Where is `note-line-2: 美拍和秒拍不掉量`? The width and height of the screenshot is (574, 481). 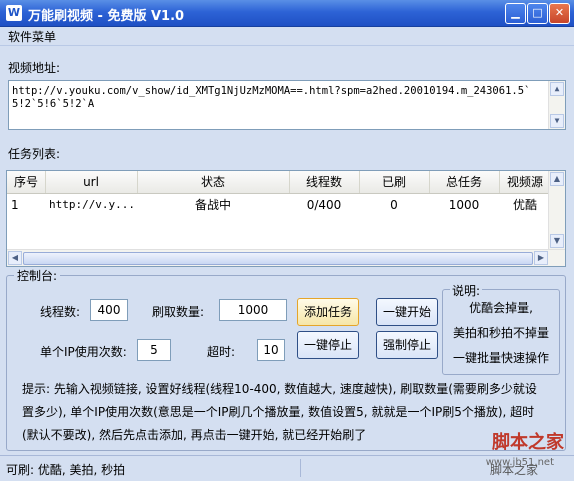
note-line-2: 美拍和秒拍不掉量 is located at coordinates (500, 333).